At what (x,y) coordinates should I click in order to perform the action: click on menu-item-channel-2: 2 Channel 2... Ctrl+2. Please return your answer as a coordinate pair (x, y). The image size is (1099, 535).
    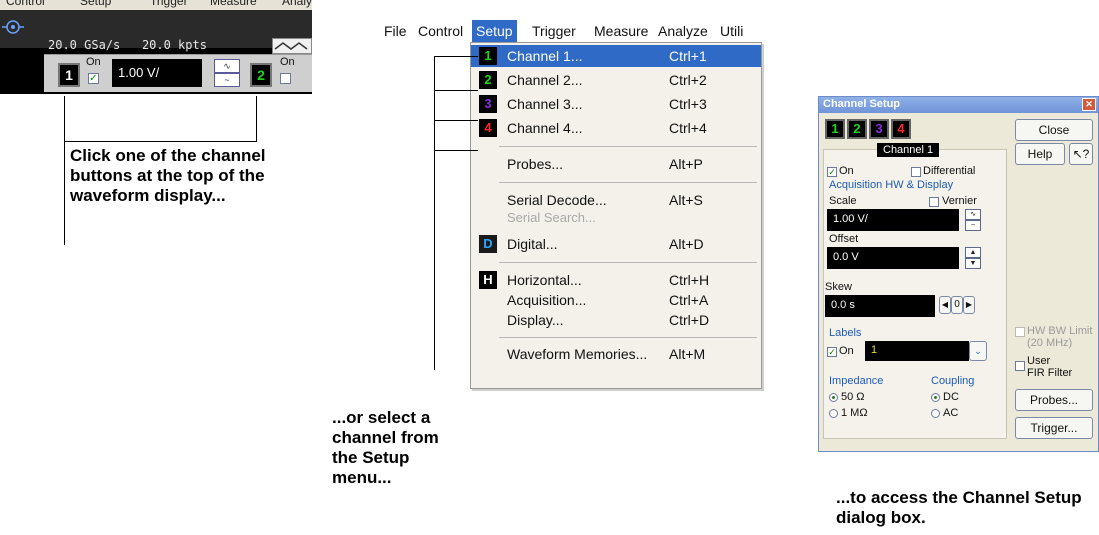
    Looking at the image, I should click on (616, 80).